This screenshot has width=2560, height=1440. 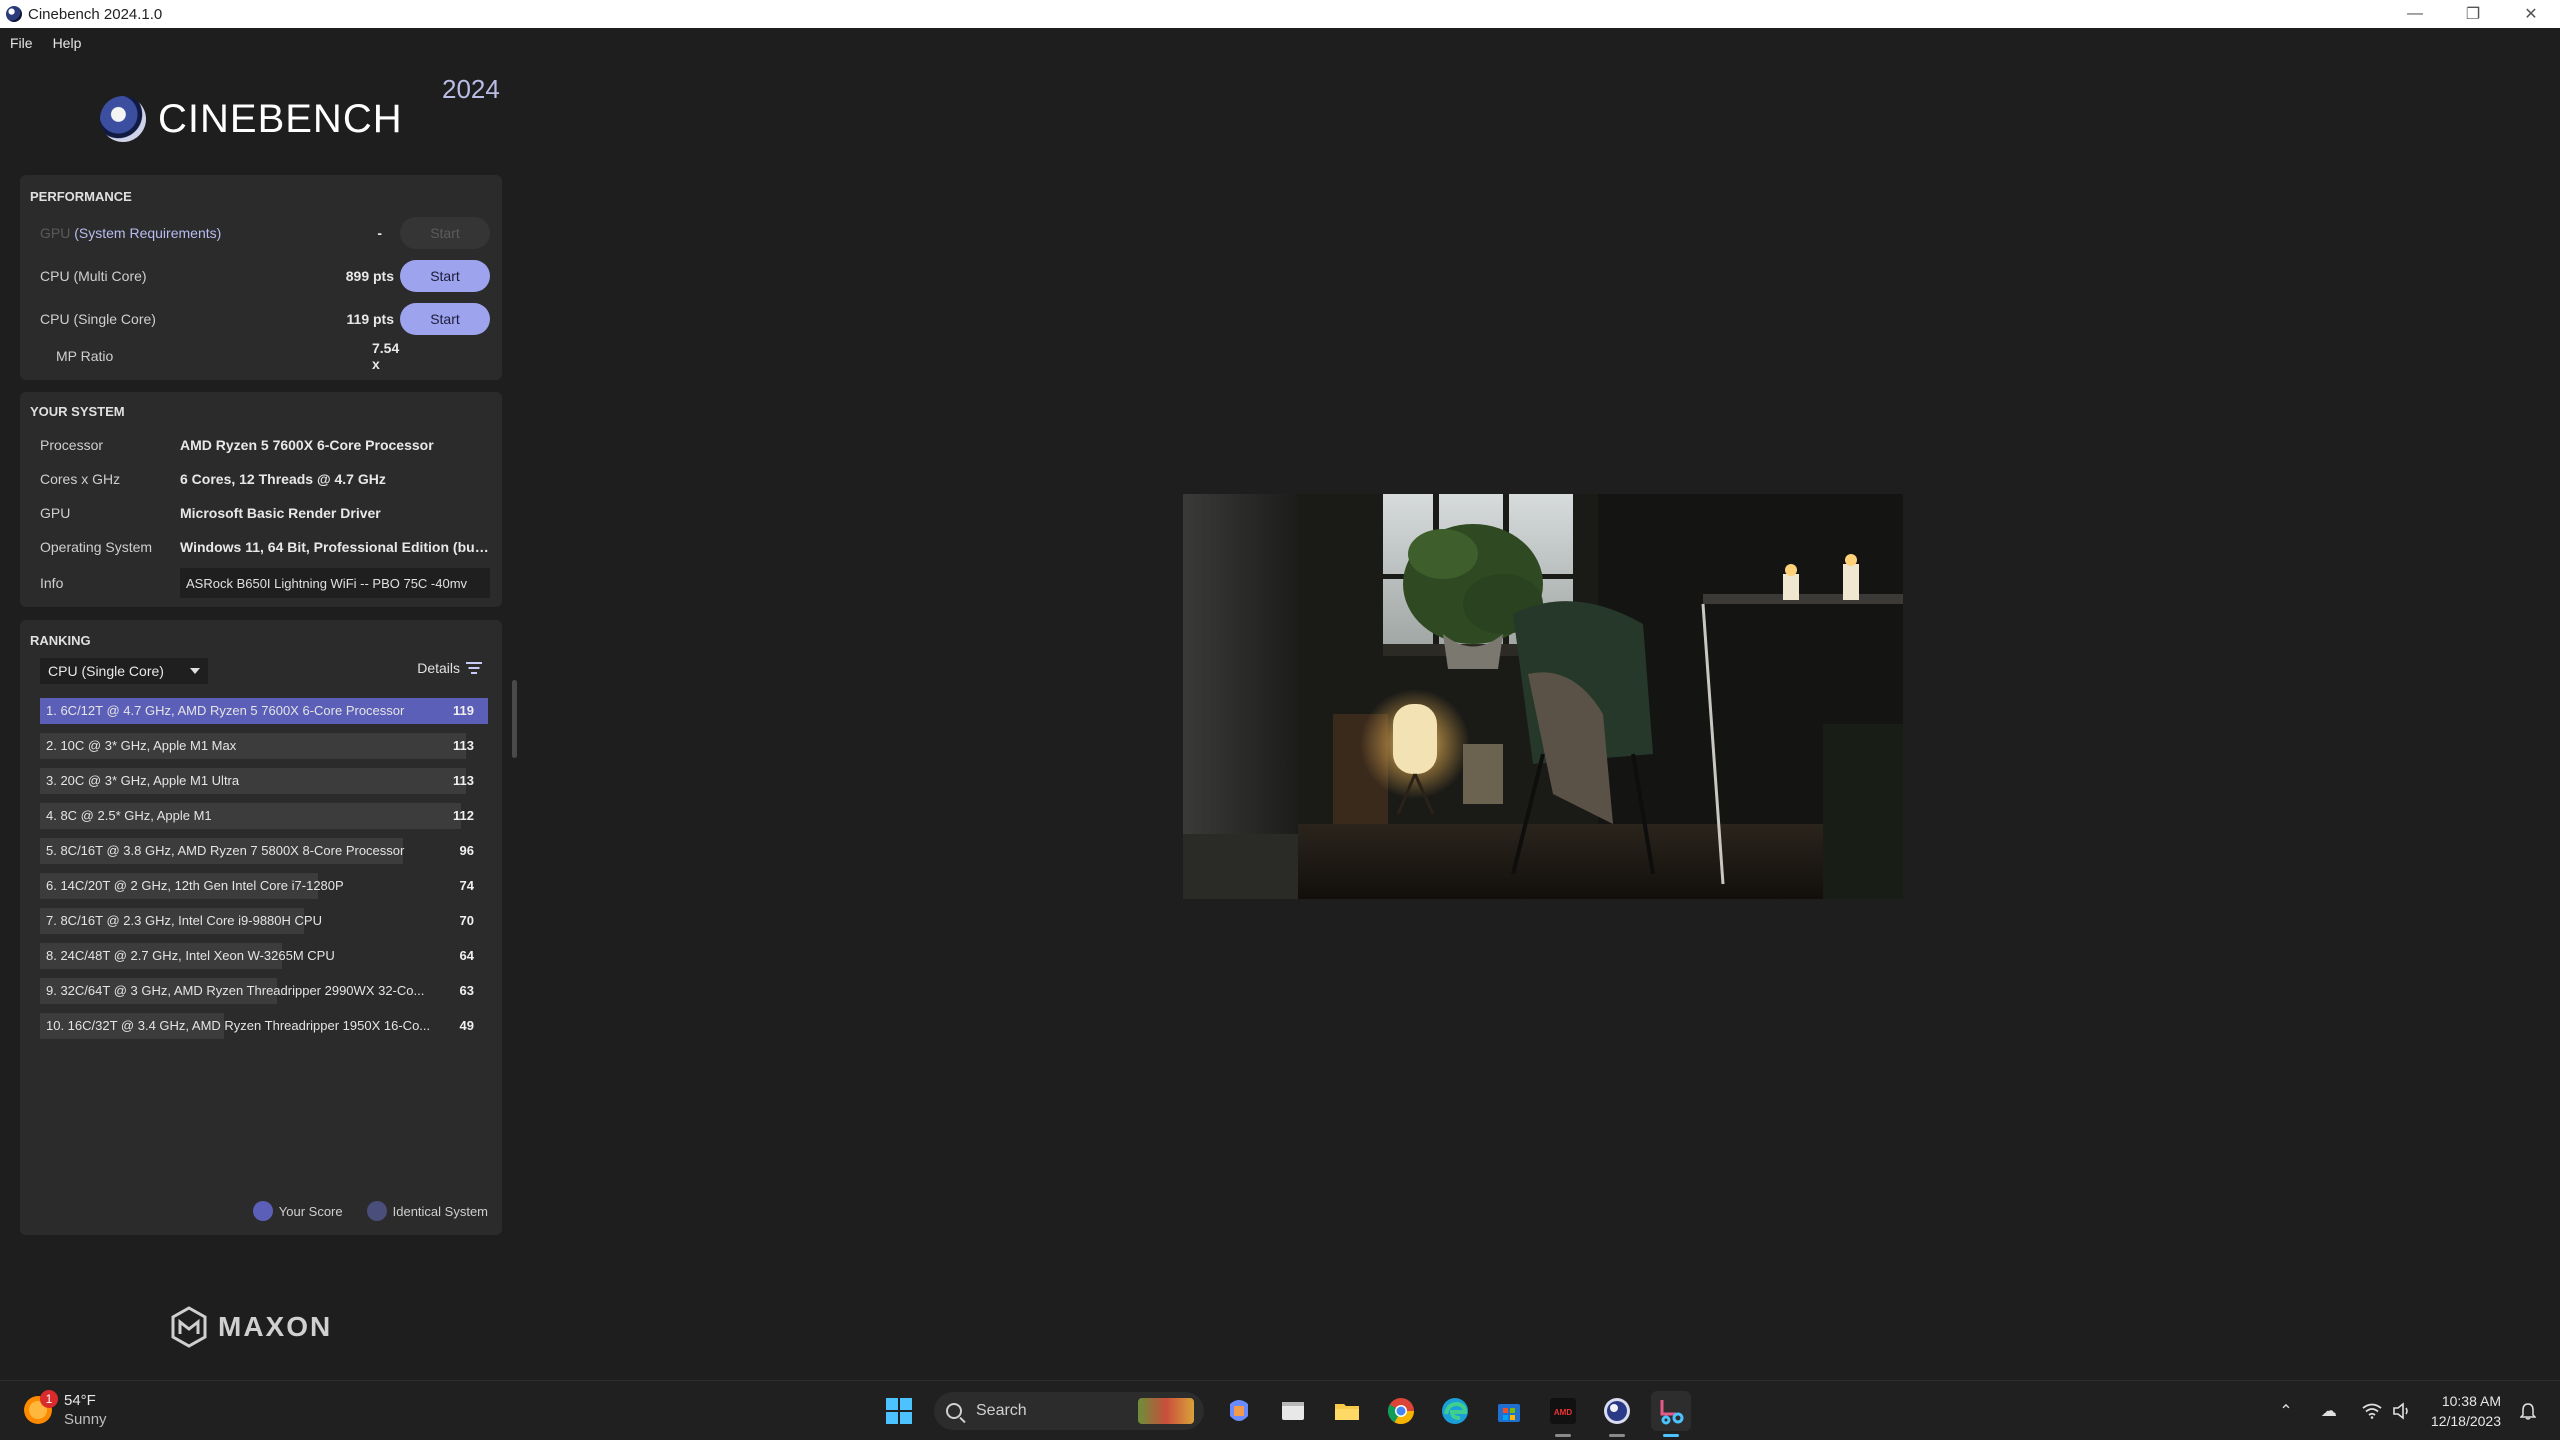 What do you see at coordinates (2372, 1411) in the screenshot?
I see `wifi-icon` at bounding box center [2372, 1411].